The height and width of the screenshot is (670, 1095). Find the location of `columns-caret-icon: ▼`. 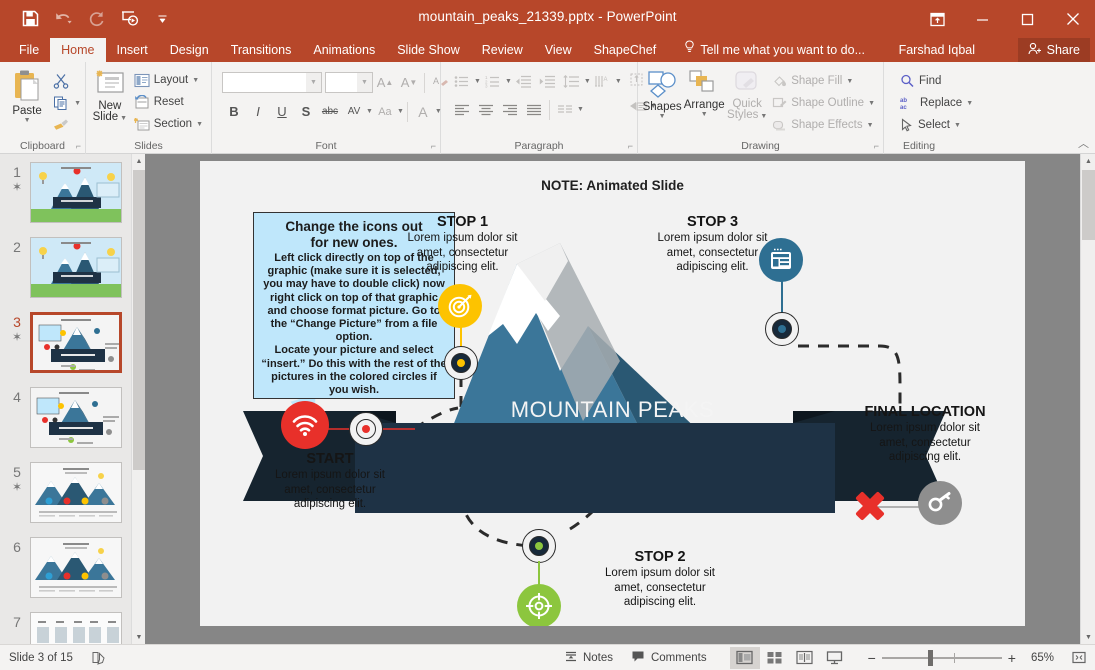

columns-caret-icon: ▼ is located at coordinates (580, 109).